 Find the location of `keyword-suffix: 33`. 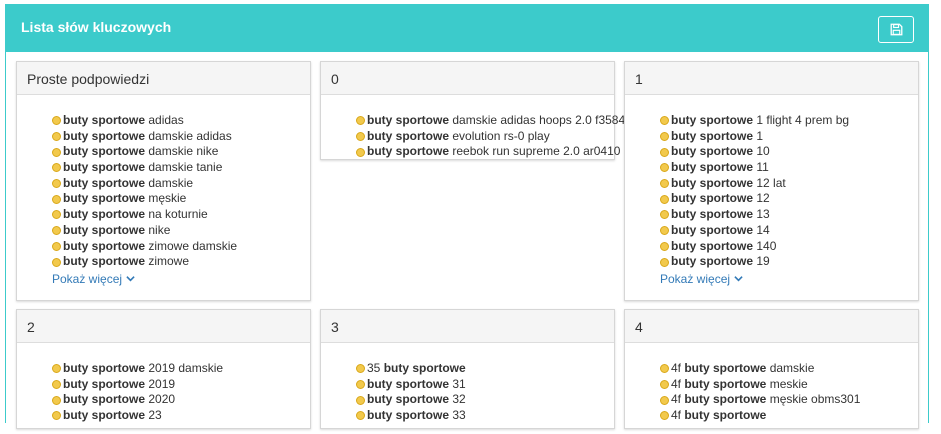

keyword-suffix: 33 is located at coordinates (457, 415).